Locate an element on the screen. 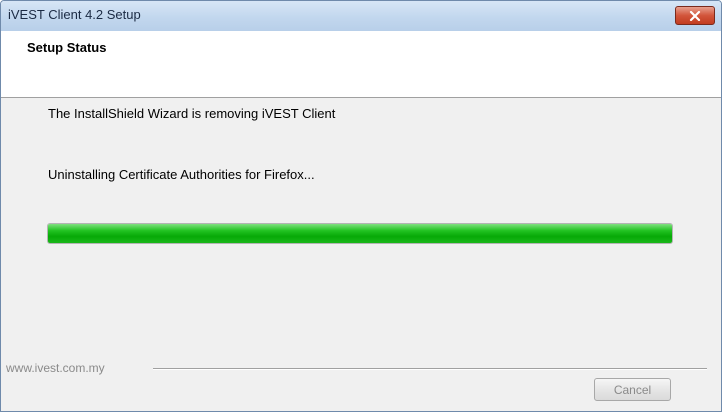 The height and width of the screenshot is (412, 722). page-title: Setup Status is located at coordinates (67, 47).